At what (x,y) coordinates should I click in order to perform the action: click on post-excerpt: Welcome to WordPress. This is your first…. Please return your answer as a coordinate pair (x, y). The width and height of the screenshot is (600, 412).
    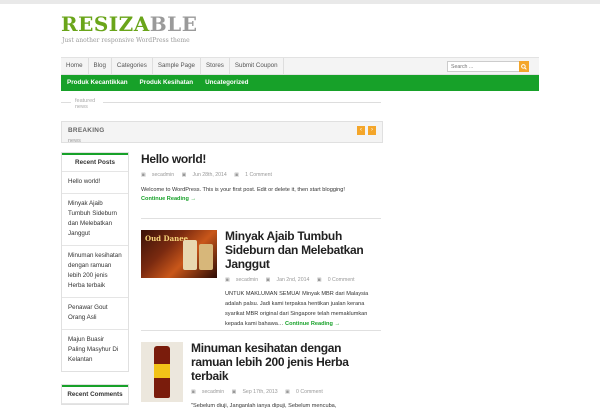
    Looking at the image, I should click on (243, 190).